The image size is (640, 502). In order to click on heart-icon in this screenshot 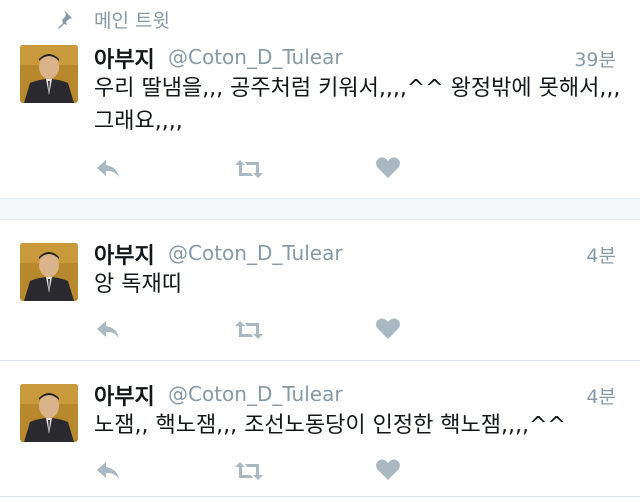, I will do `click(388, 470)`.